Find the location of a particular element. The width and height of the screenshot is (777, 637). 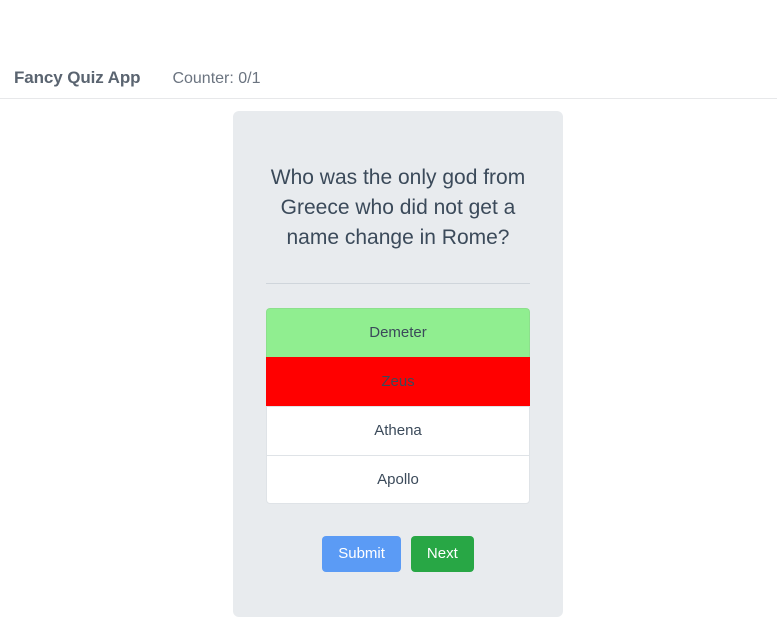

card-divider is located at coordinates (398, 283).